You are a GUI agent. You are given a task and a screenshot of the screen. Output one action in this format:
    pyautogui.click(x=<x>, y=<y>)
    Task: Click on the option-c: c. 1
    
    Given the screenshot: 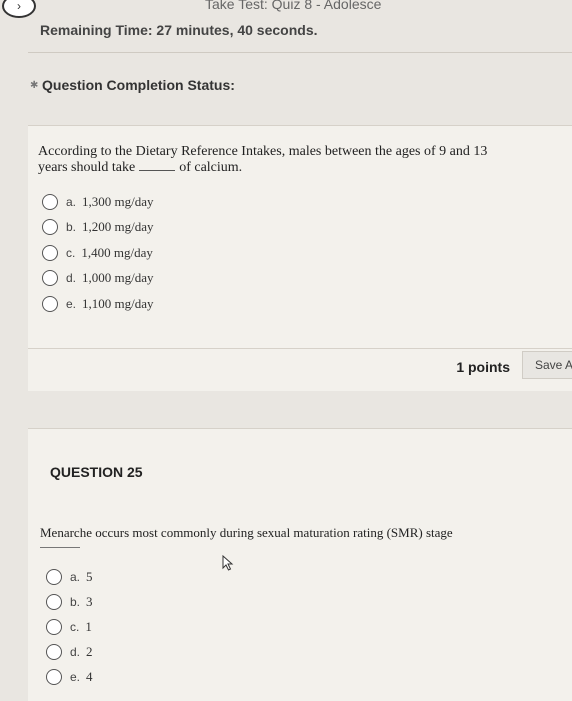 What is the action you would take?
    pyautogui.click(x=69, y=626)
    